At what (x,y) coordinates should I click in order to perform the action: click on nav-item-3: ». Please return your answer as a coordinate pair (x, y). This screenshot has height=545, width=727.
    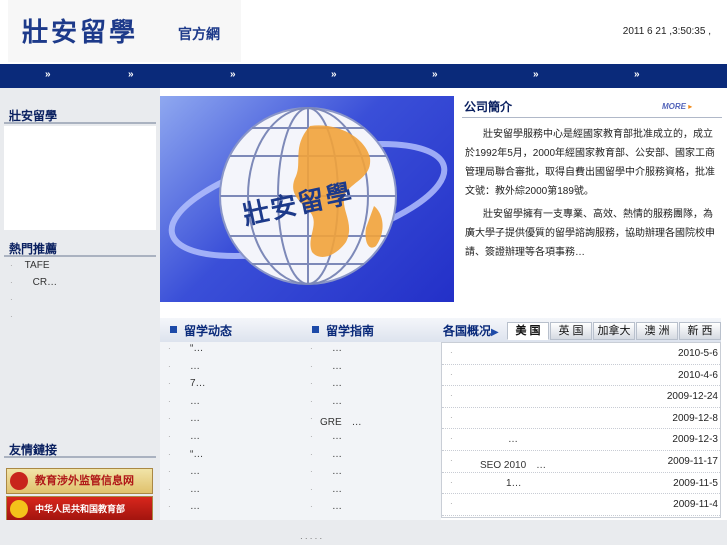
    Looking at the image, I should click on (233, 74).